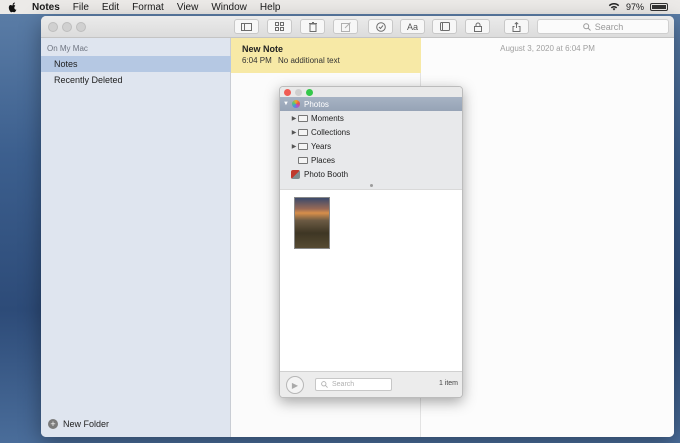  What do you see at coordinates (309, 60) in the screenshot?
I see `note-preview: No additional text` at bounding box center [309, 60].